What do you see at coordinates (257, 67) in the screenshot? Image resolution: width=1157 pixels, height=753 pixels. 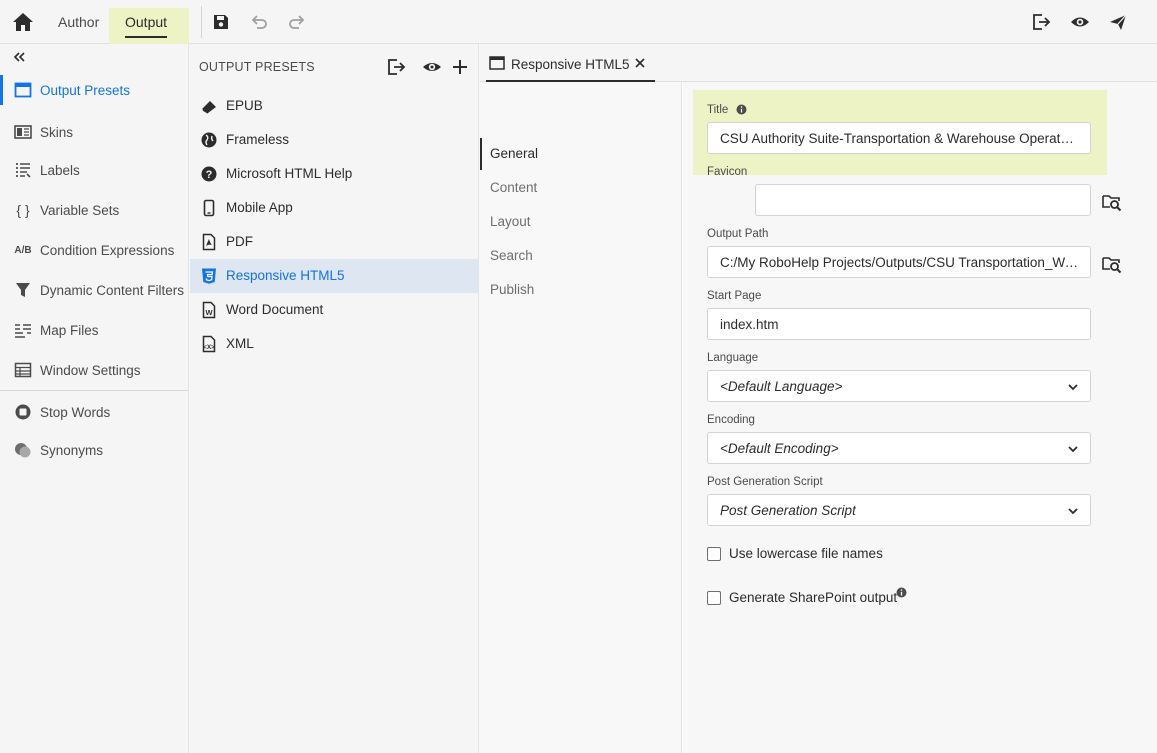 I see `panel-title: OUTPUT PRESETS` at bounding box center [257, 67].